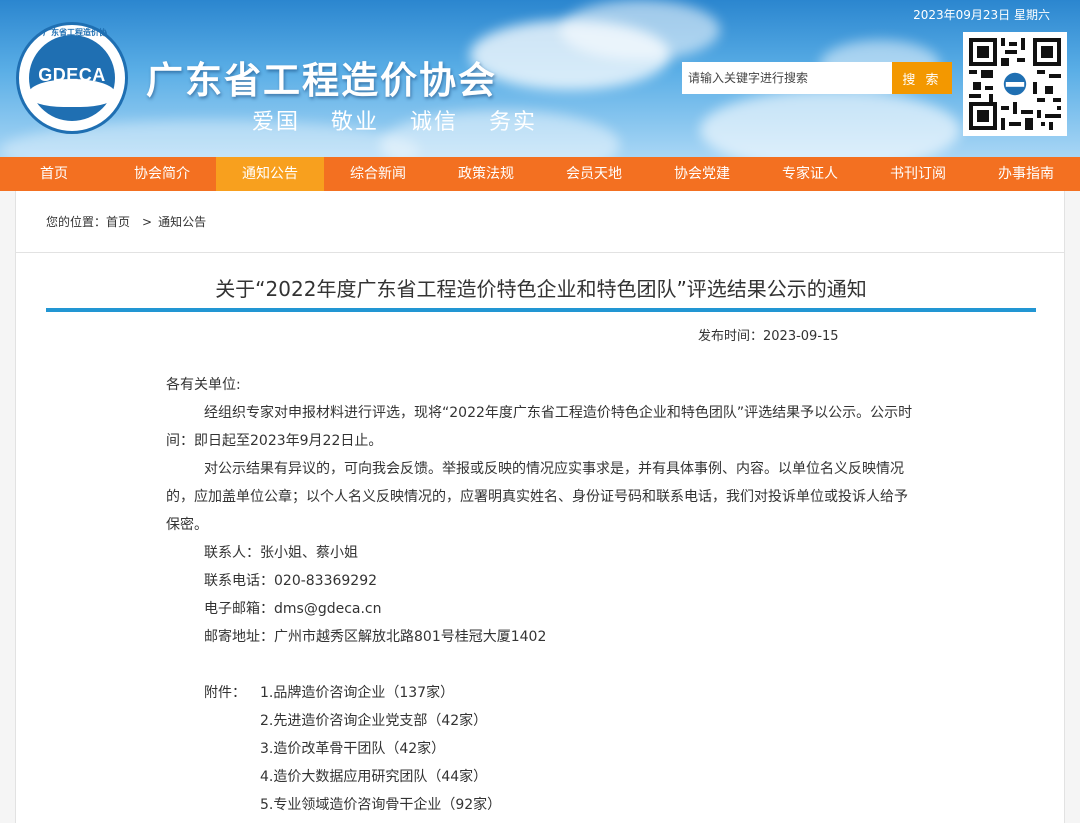 The height and width of the screenshot is (823, 1080). Describe the element at coordinates (76, 222) in the screenshot. I see `breadcrumb-prefix: 您的位置：` at that location.